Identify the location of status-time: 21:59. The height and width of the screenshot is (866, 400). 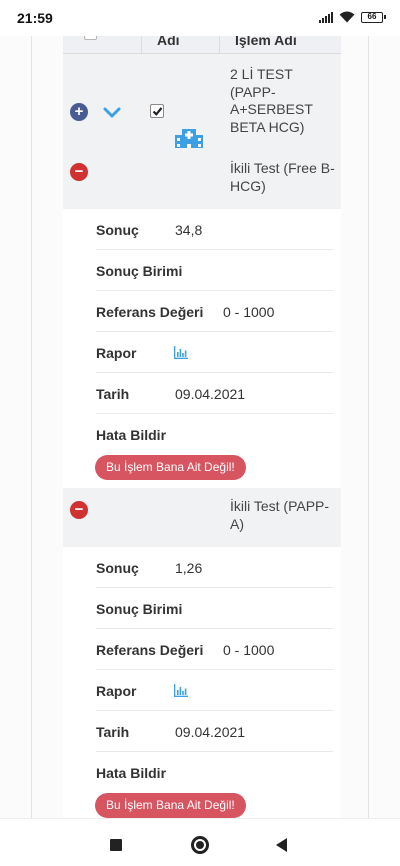
(35, 18).